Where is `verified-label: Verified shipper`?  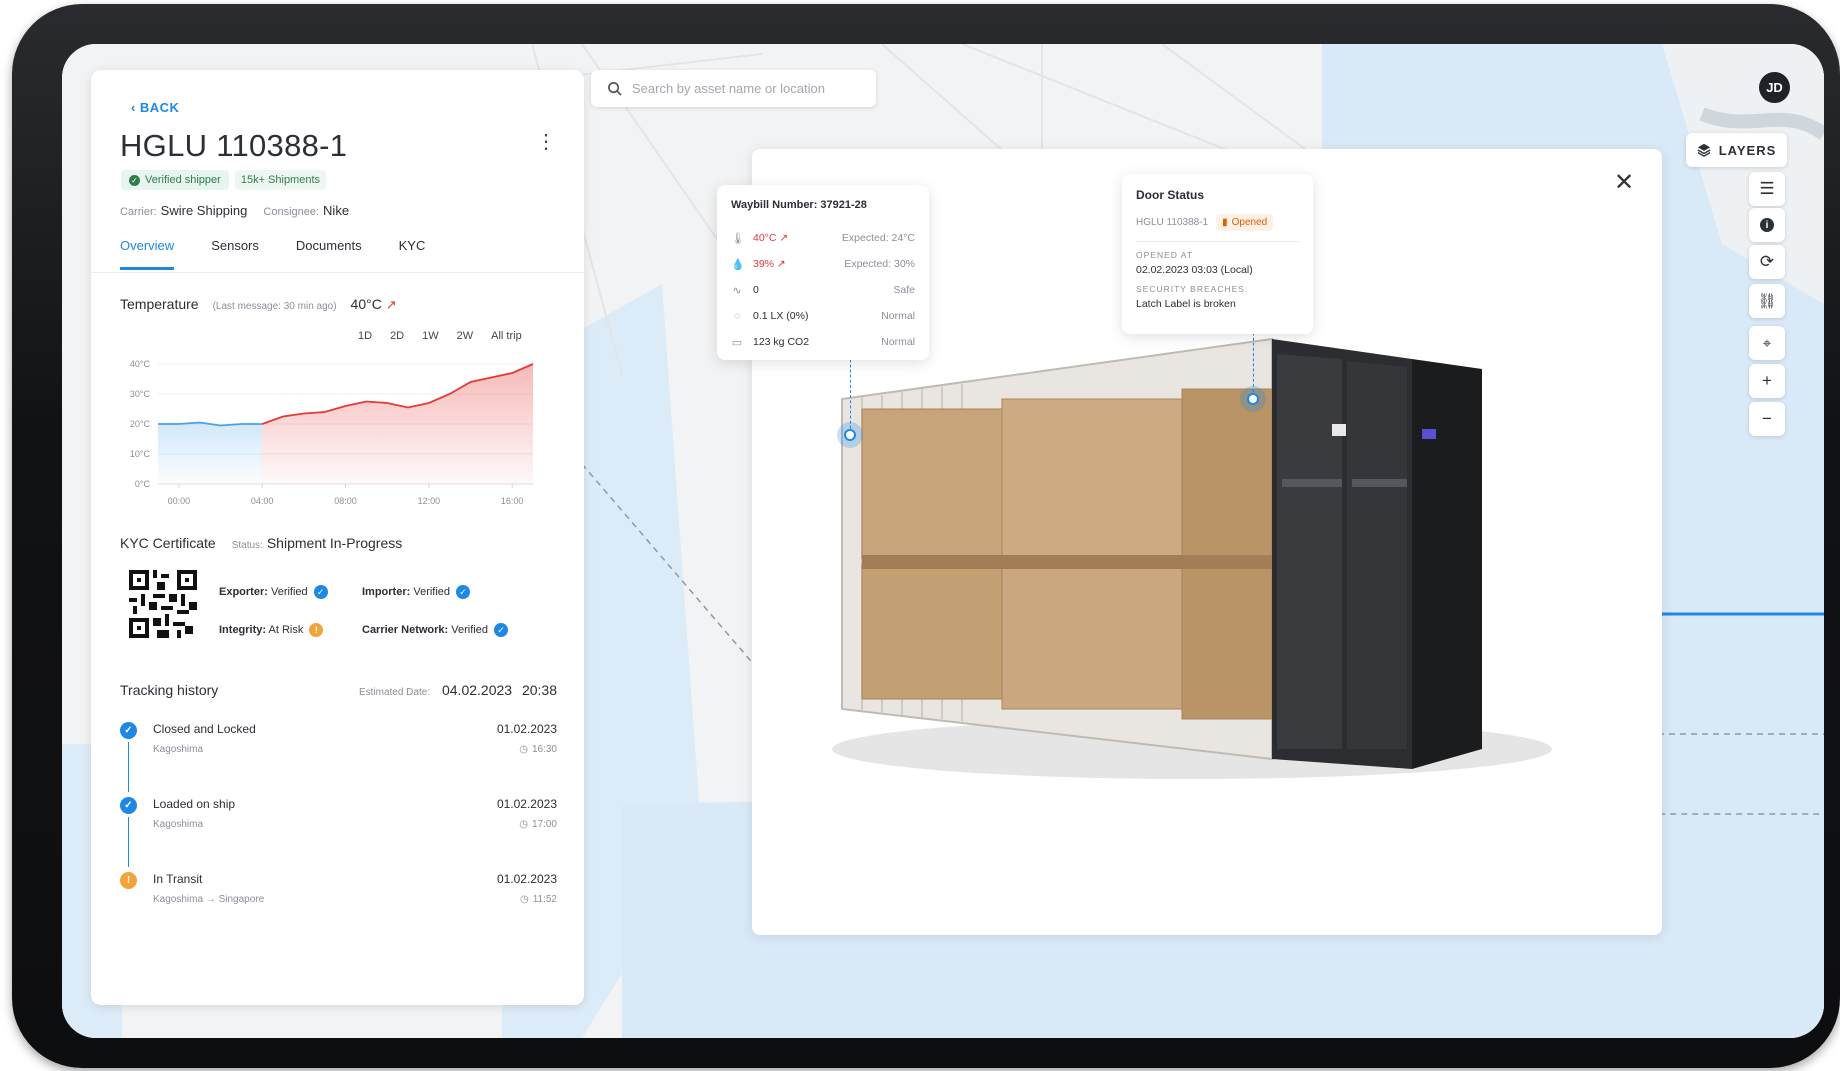 verified-label: Verified shipper is located at coordinates (183, 180).